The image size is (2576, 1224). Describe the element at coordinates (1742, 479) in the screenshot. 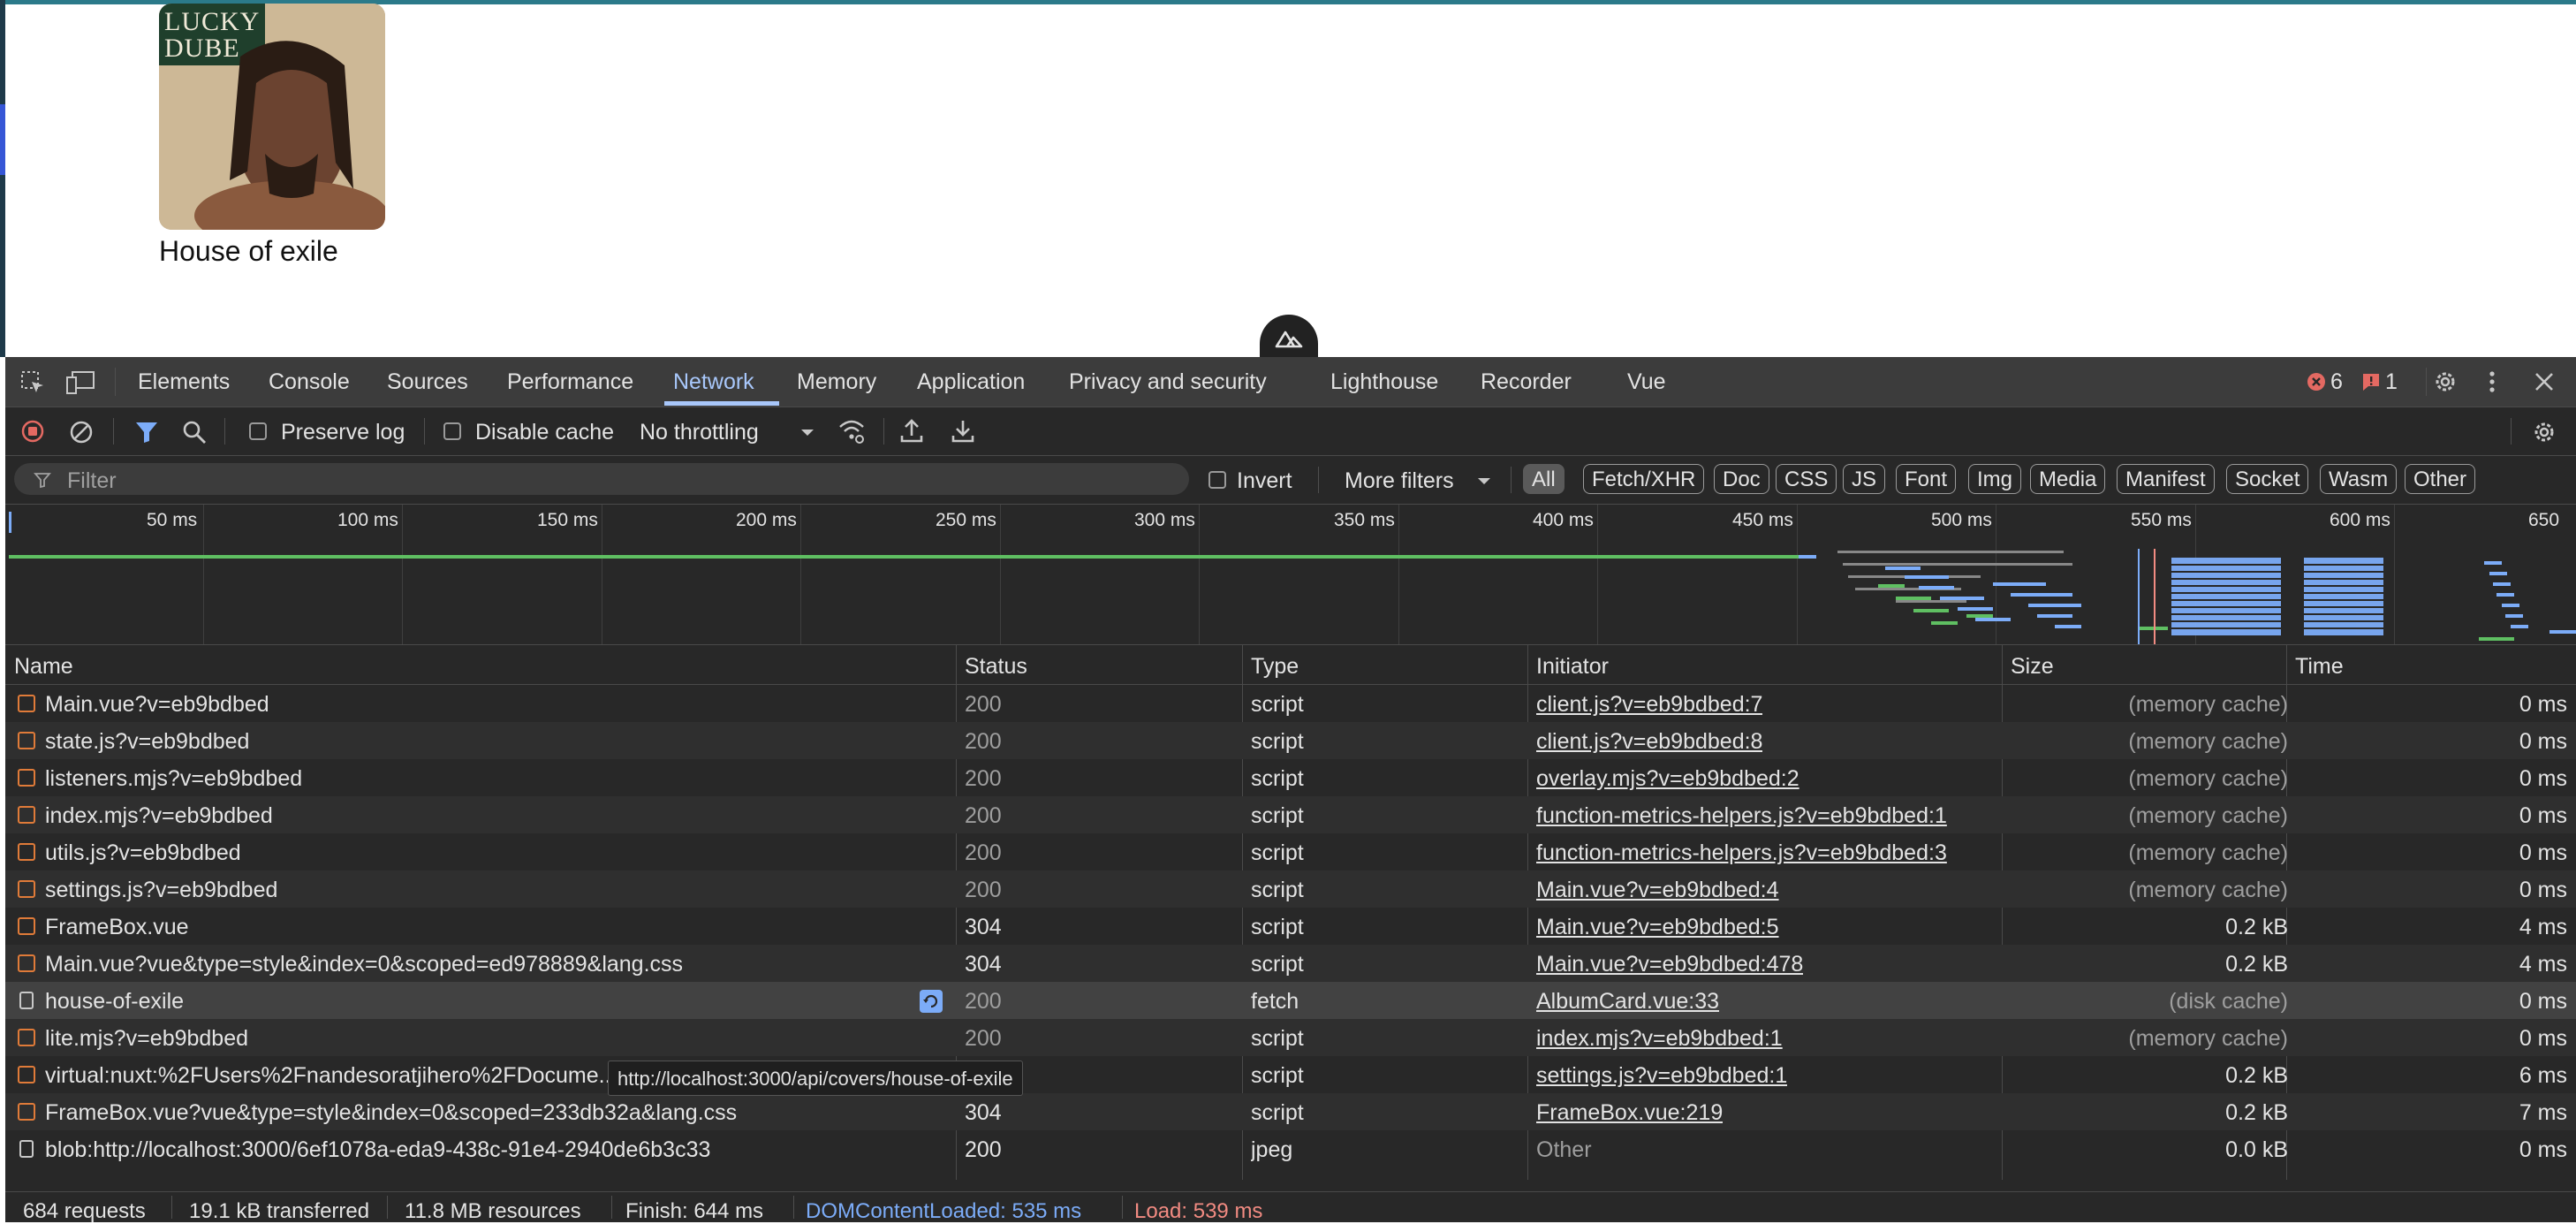

I see `type-filter-doc: Doc` at that location.